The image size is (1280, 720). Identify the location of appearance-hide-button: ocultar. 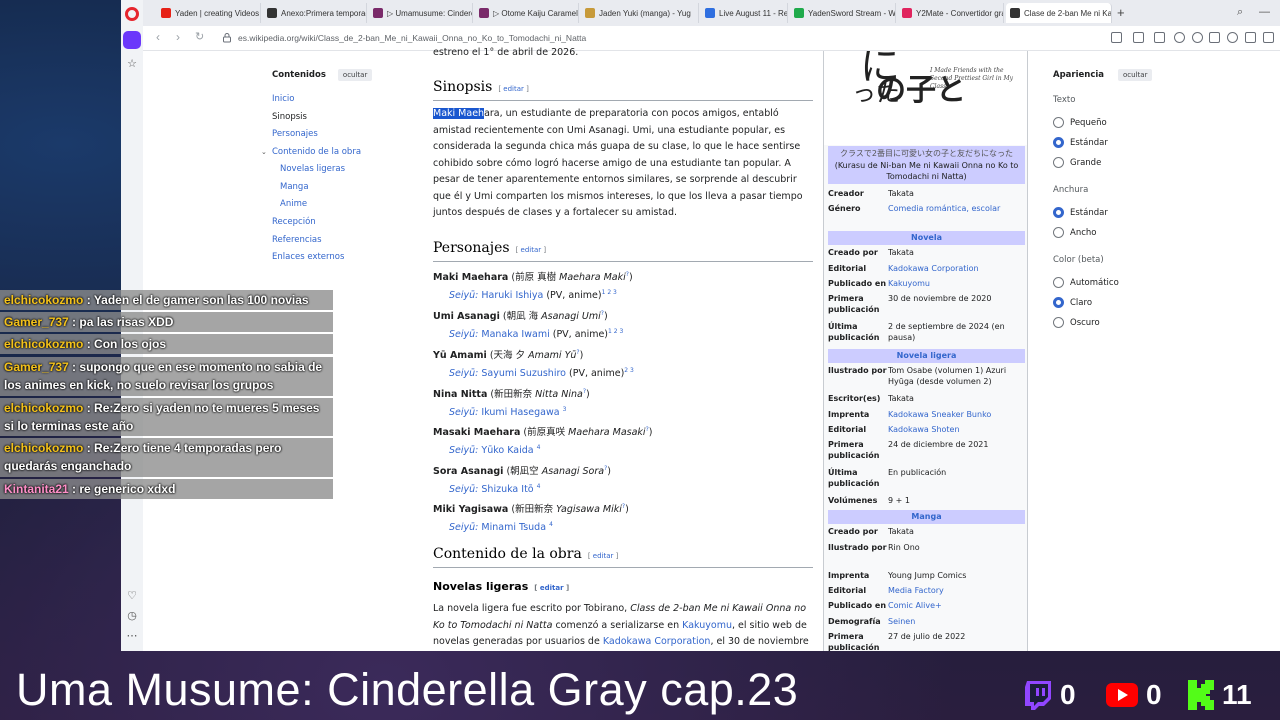
(1135, 75).